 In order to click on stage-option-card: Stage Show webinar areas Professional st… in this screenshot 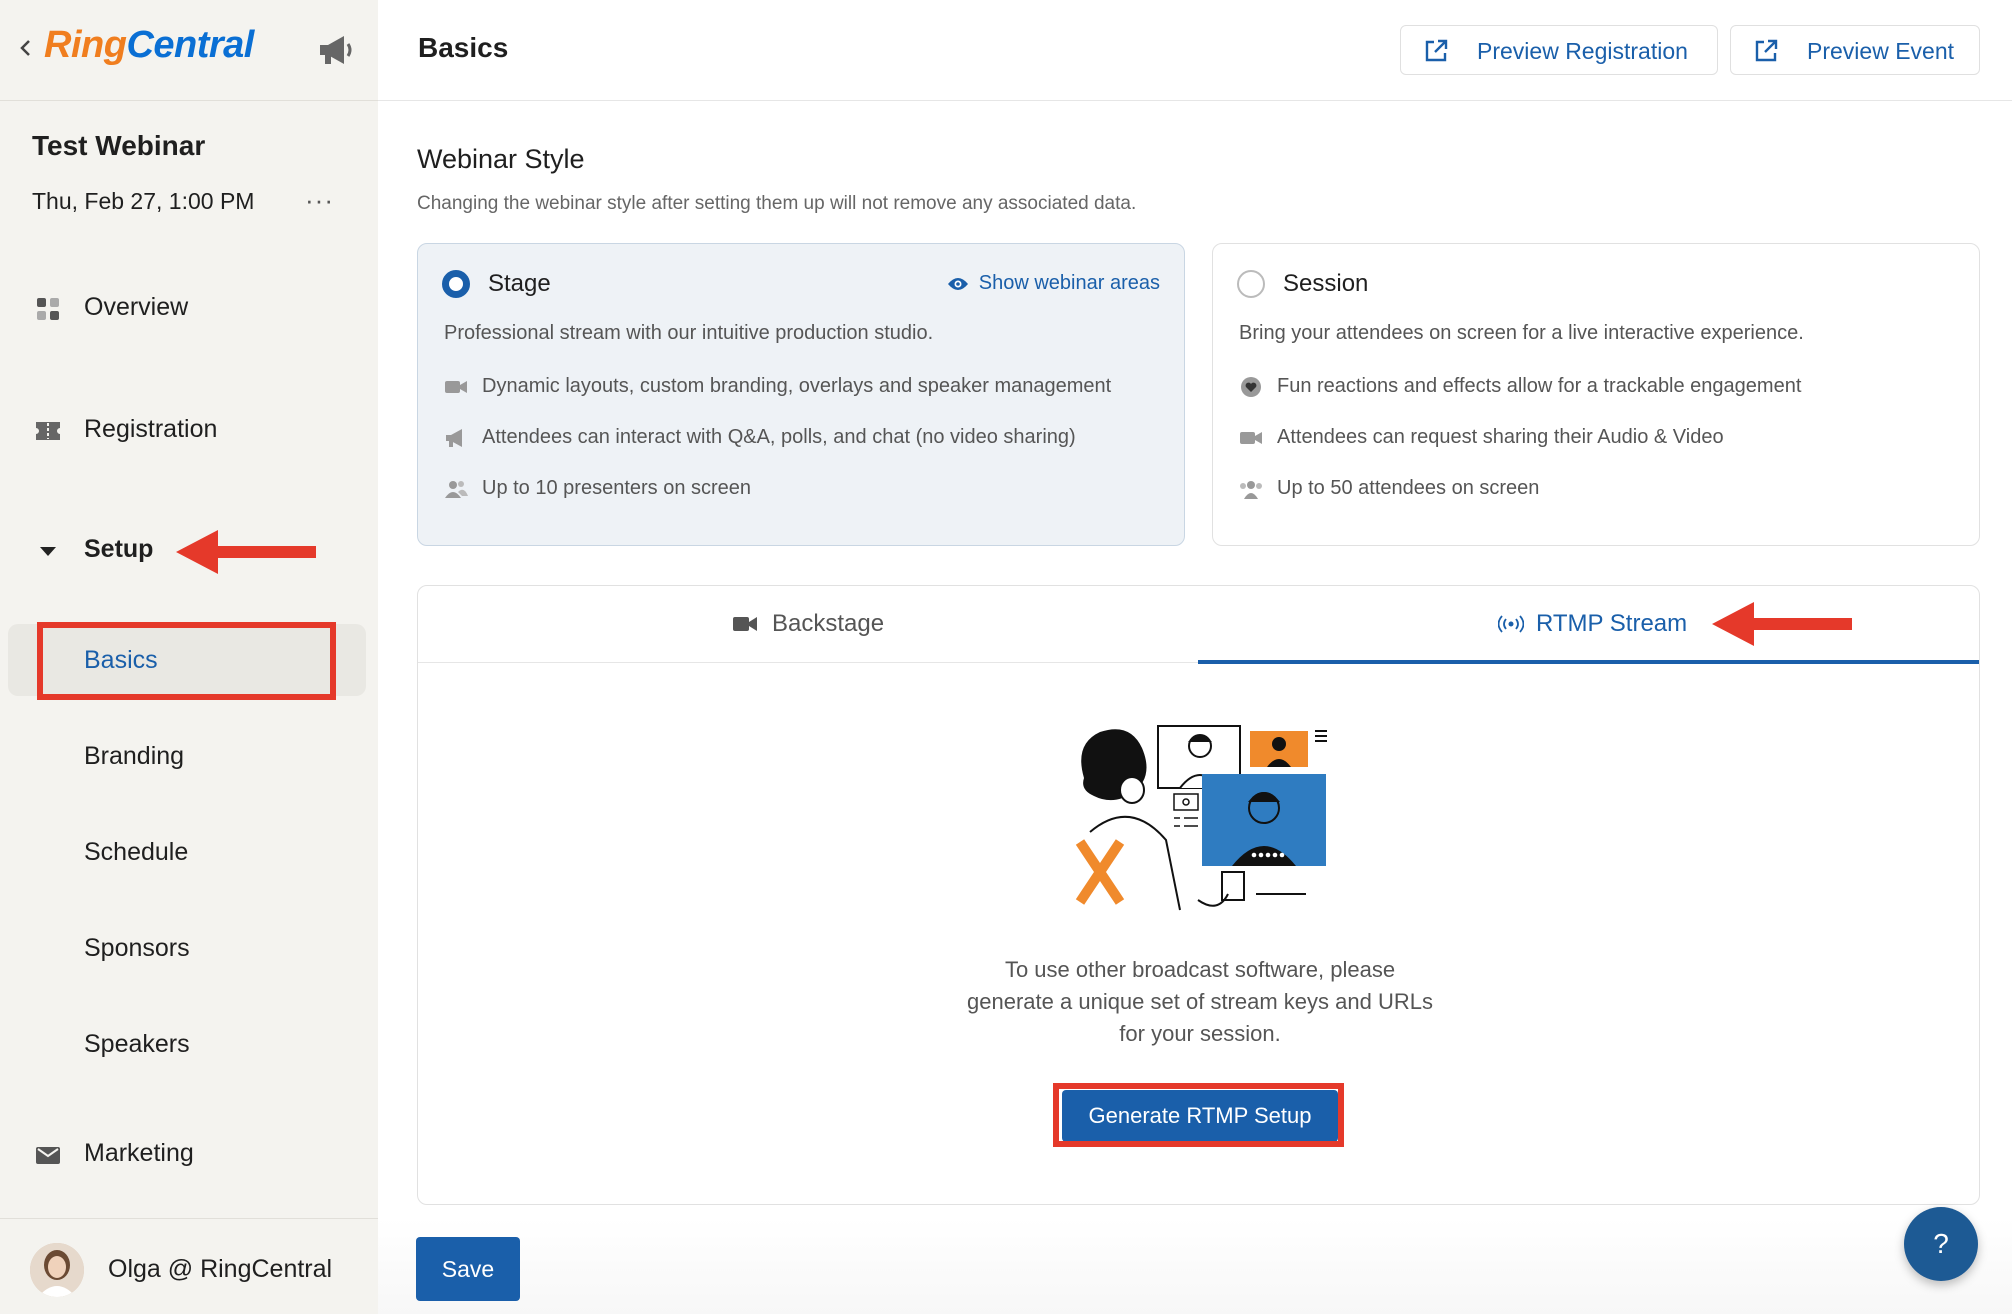, I will do `click(801, 394)`.